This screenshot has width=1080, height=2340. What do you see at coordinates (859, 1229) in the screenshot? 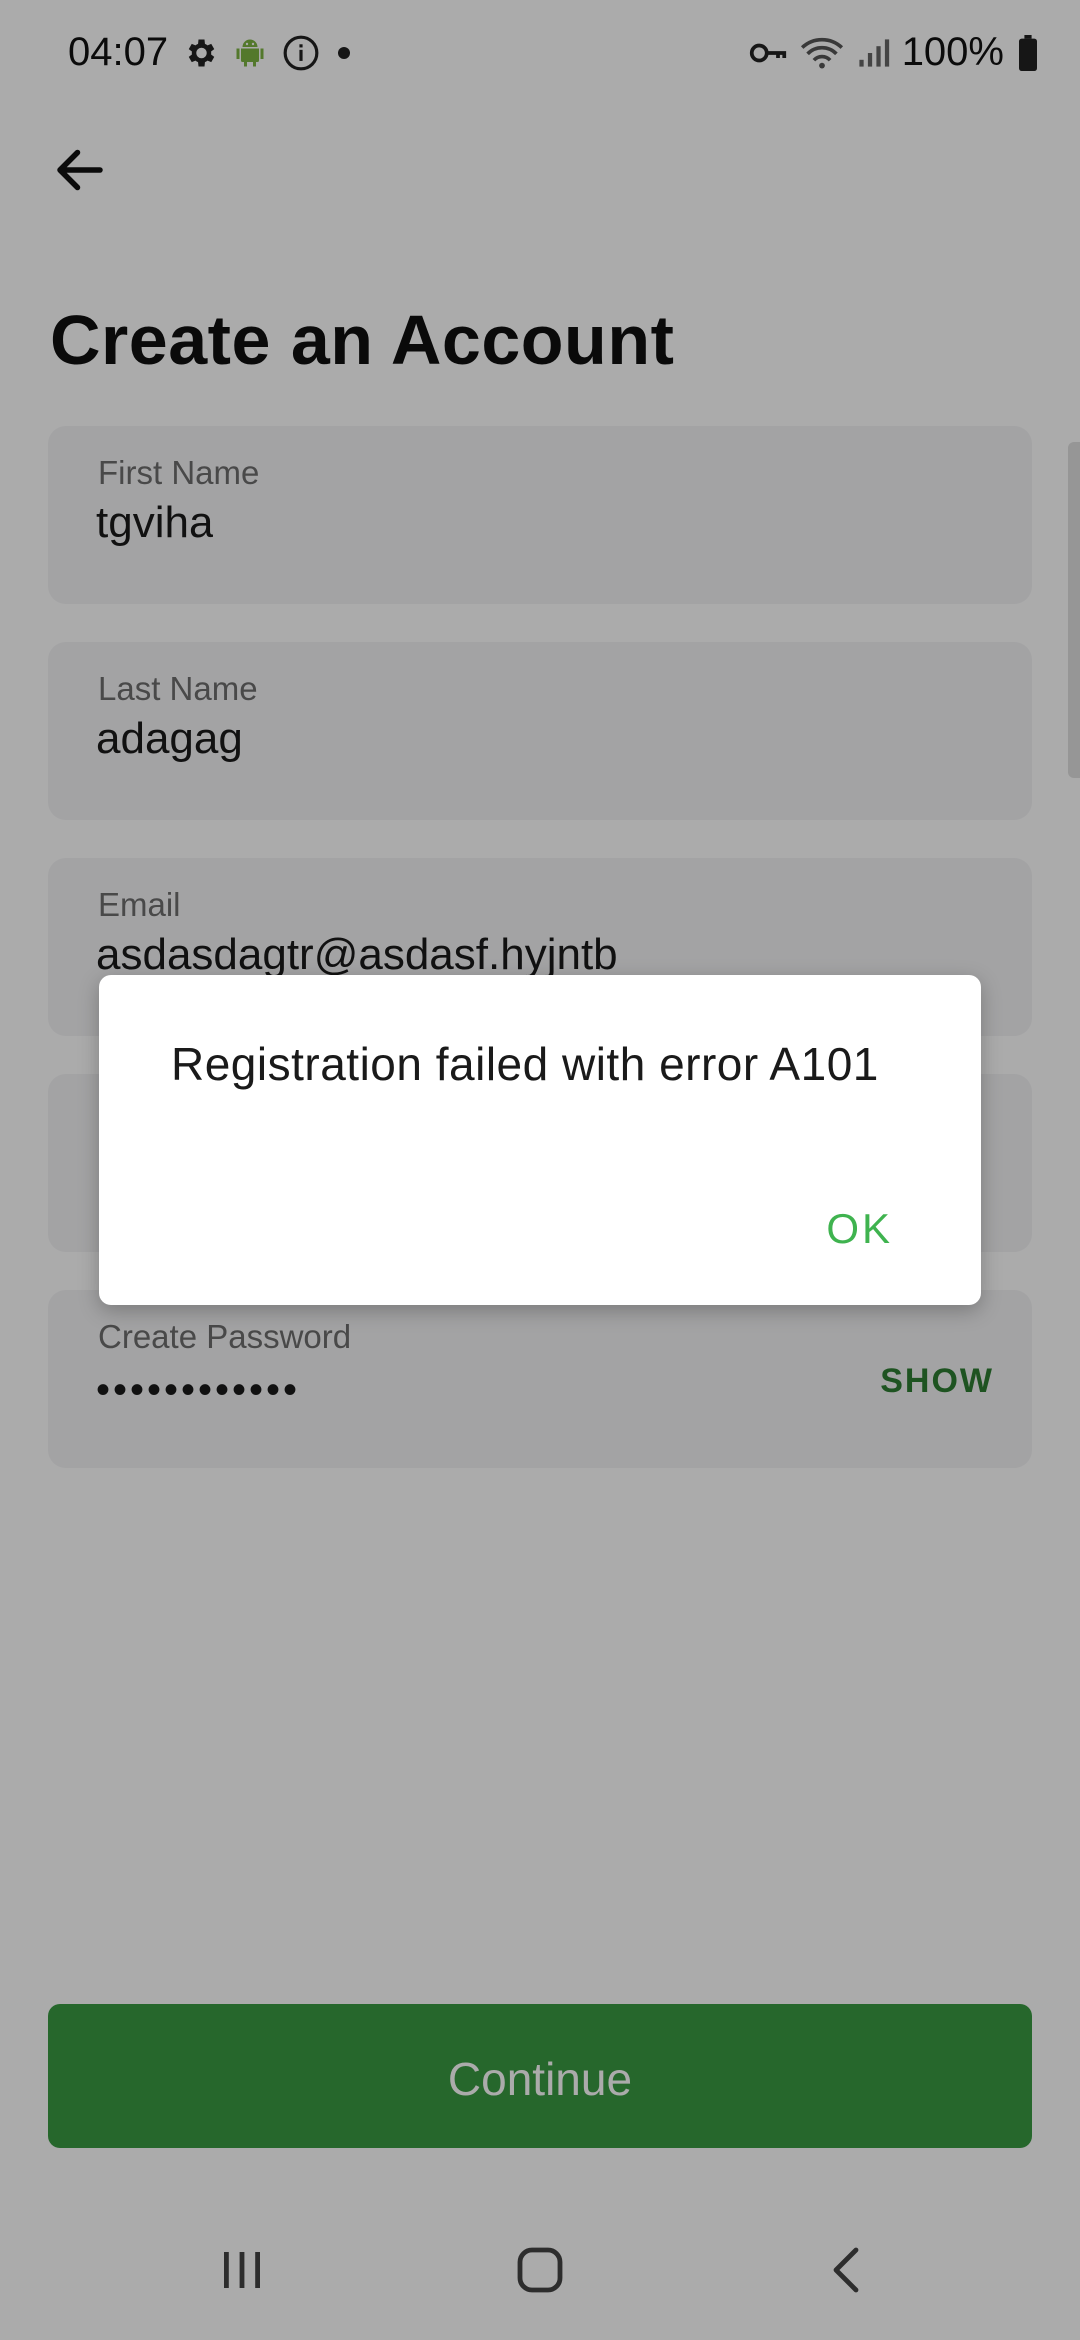
I see `ok-button: OK` at bounding box center [859, 1229].